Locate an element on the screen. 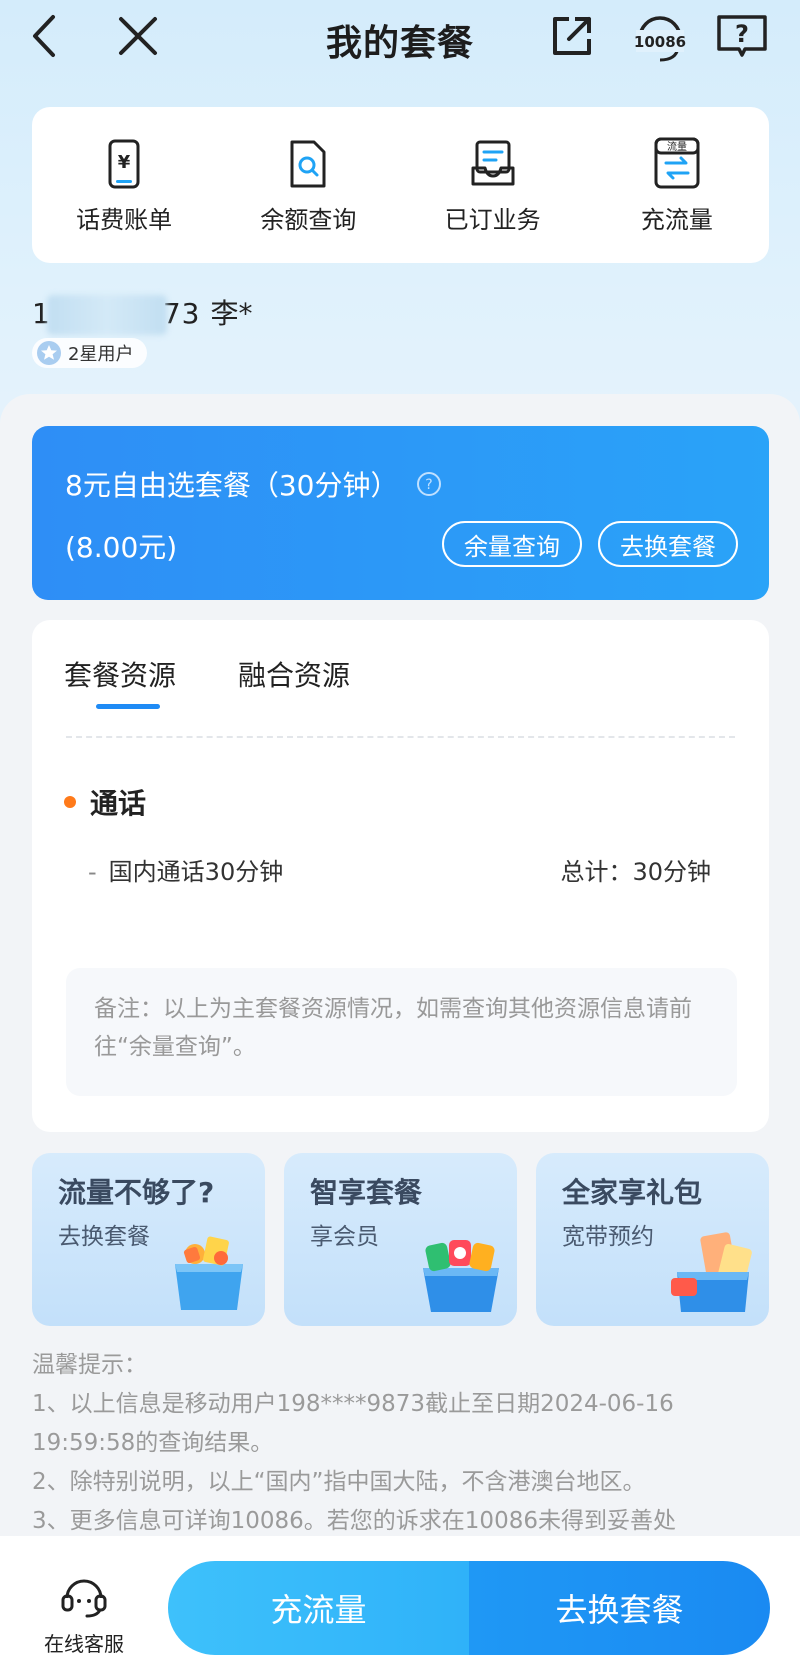 This screenshot has width=800, height=1674. navigation-bar: 我的套餐 10086 ? is located at coordinates (400, 36).